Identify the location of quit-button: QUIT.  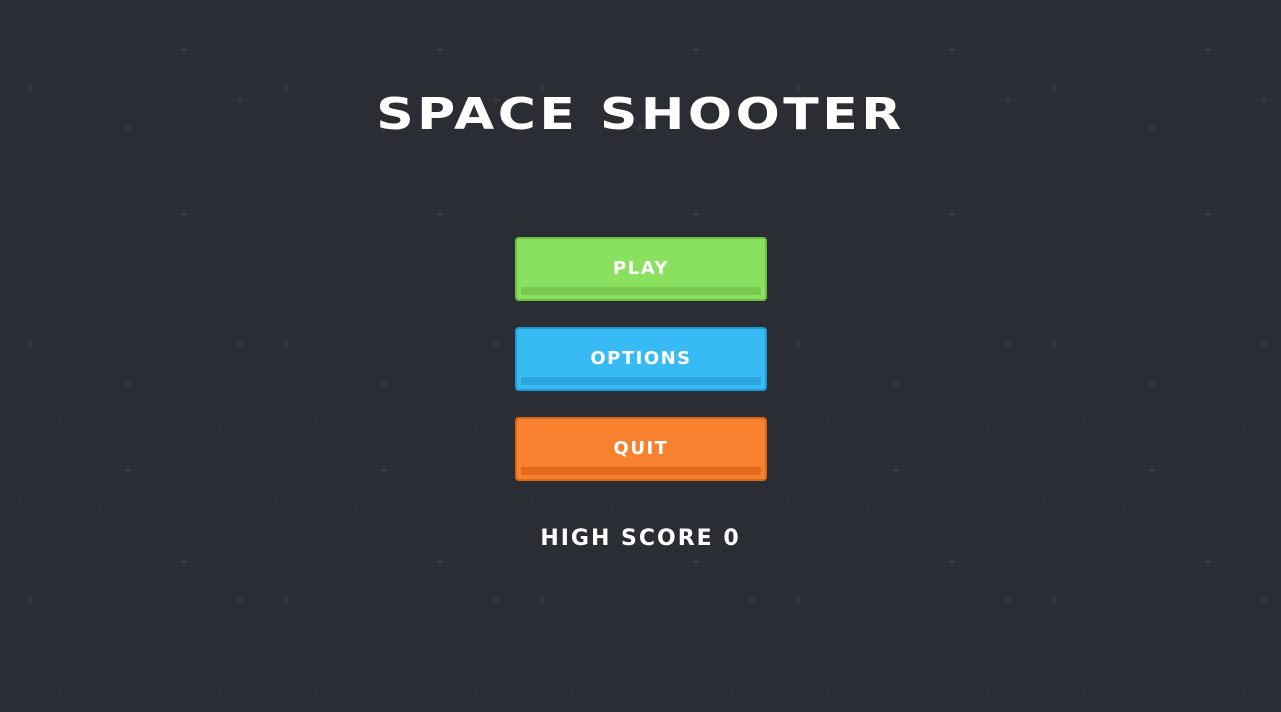
(641, 449).